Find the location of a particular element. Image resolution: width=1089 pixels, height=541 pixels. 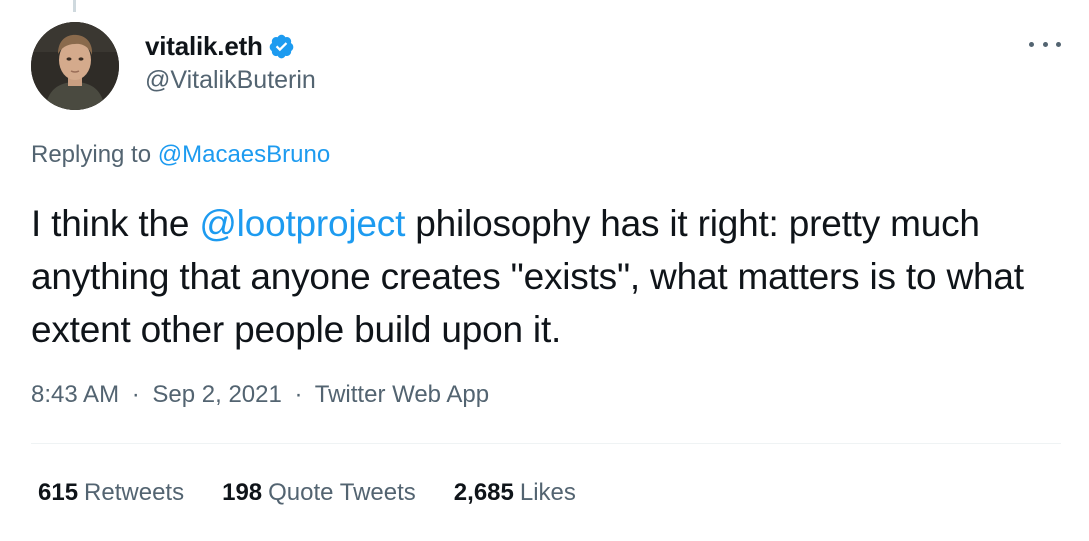

more-options-icon is located at coordinates (1045, 44).